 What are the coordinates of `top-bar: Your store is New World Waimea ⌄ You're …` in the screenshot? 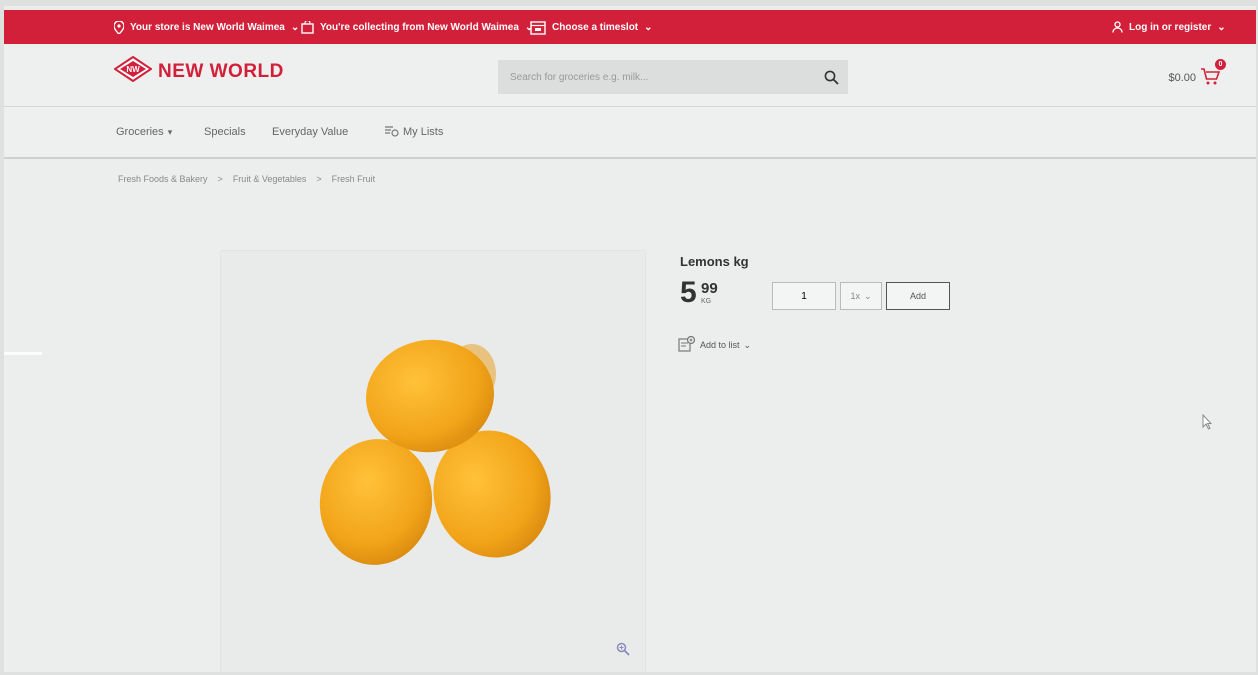 It's located at (630, 27).